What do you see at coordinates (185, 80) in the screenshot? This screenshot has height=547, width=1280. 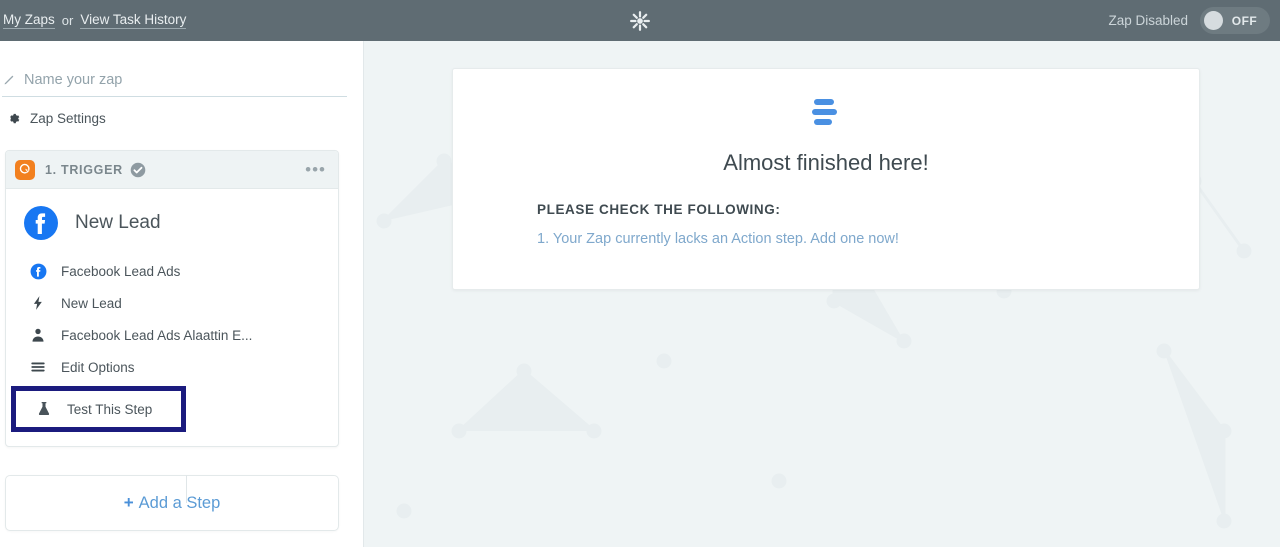 I see `zap-name-input` at bounding box center [185, 80].